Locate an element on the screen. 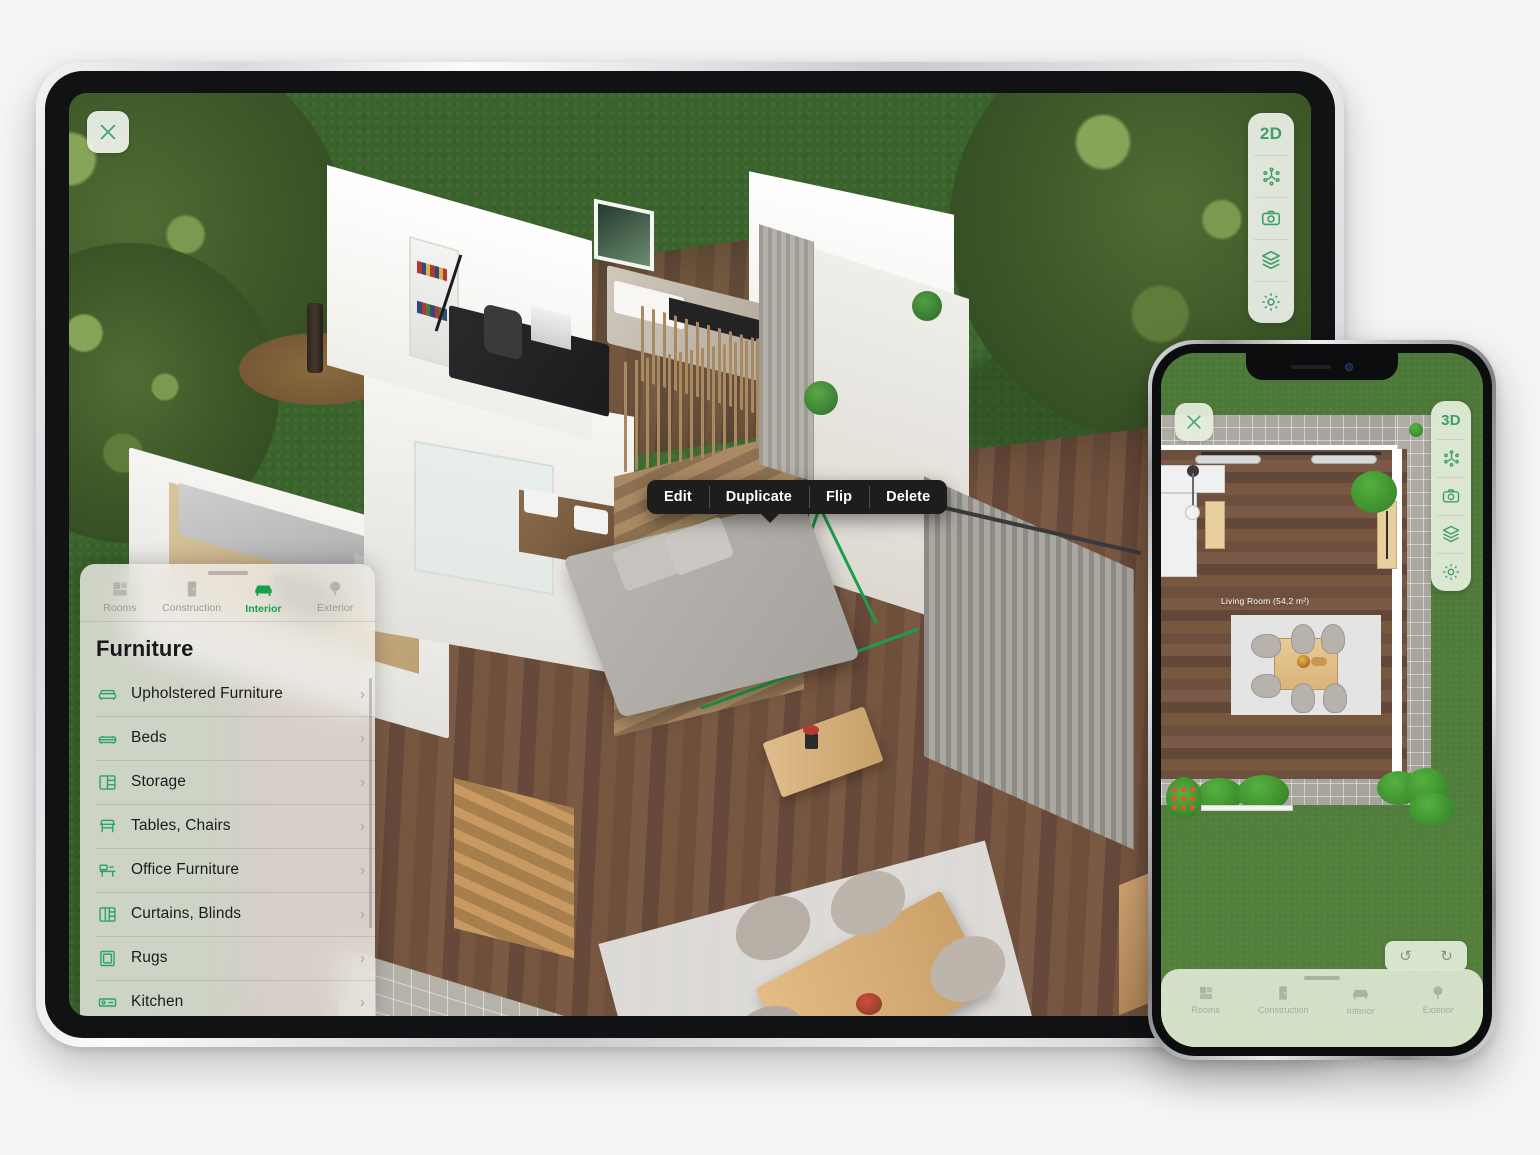 Image resolution: width=1540 pixels, height=1155 pixels. gear-icon is located at coordinates (1451, 572).